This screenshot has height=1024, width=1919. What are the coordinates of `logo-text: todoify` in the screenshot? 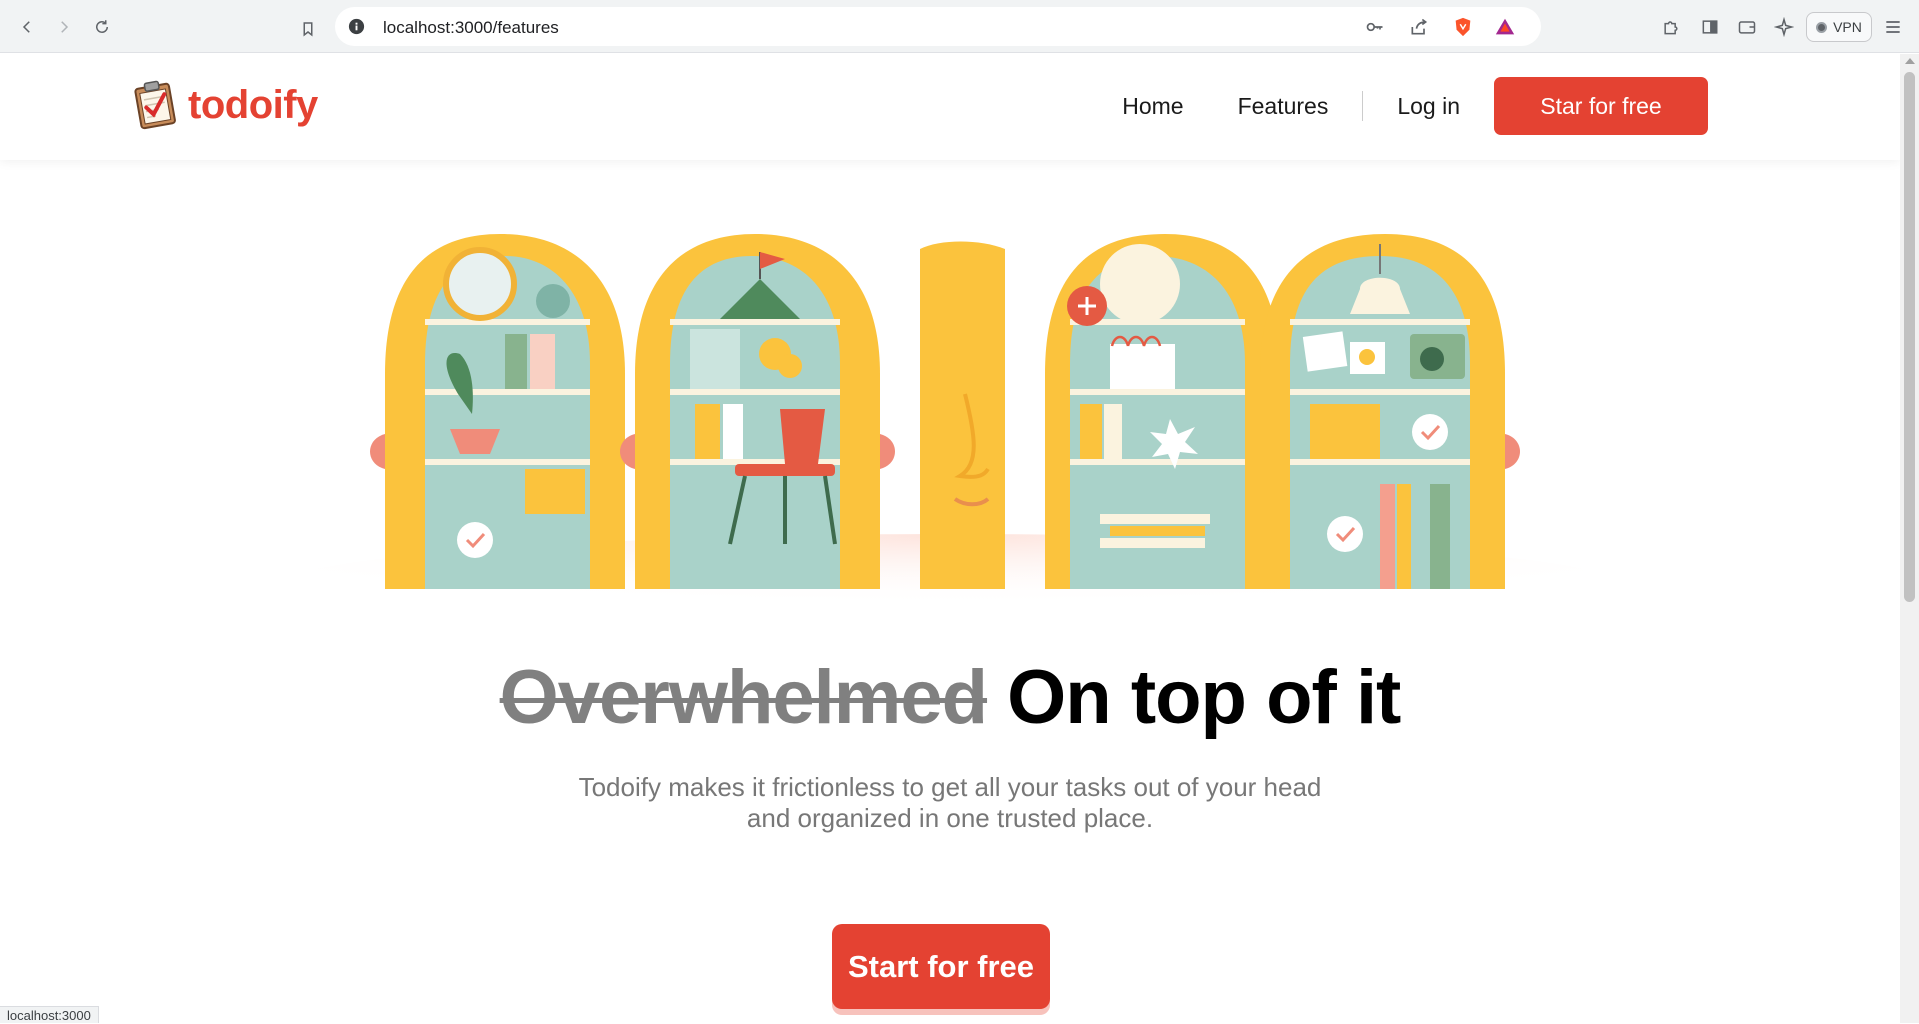 It's located at (253, 104).